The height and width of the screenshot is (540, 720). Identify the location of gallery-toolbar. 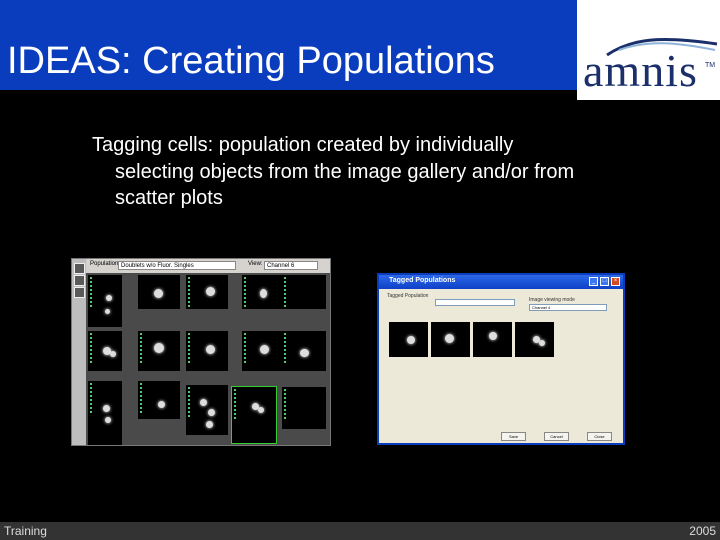
(79, 352).